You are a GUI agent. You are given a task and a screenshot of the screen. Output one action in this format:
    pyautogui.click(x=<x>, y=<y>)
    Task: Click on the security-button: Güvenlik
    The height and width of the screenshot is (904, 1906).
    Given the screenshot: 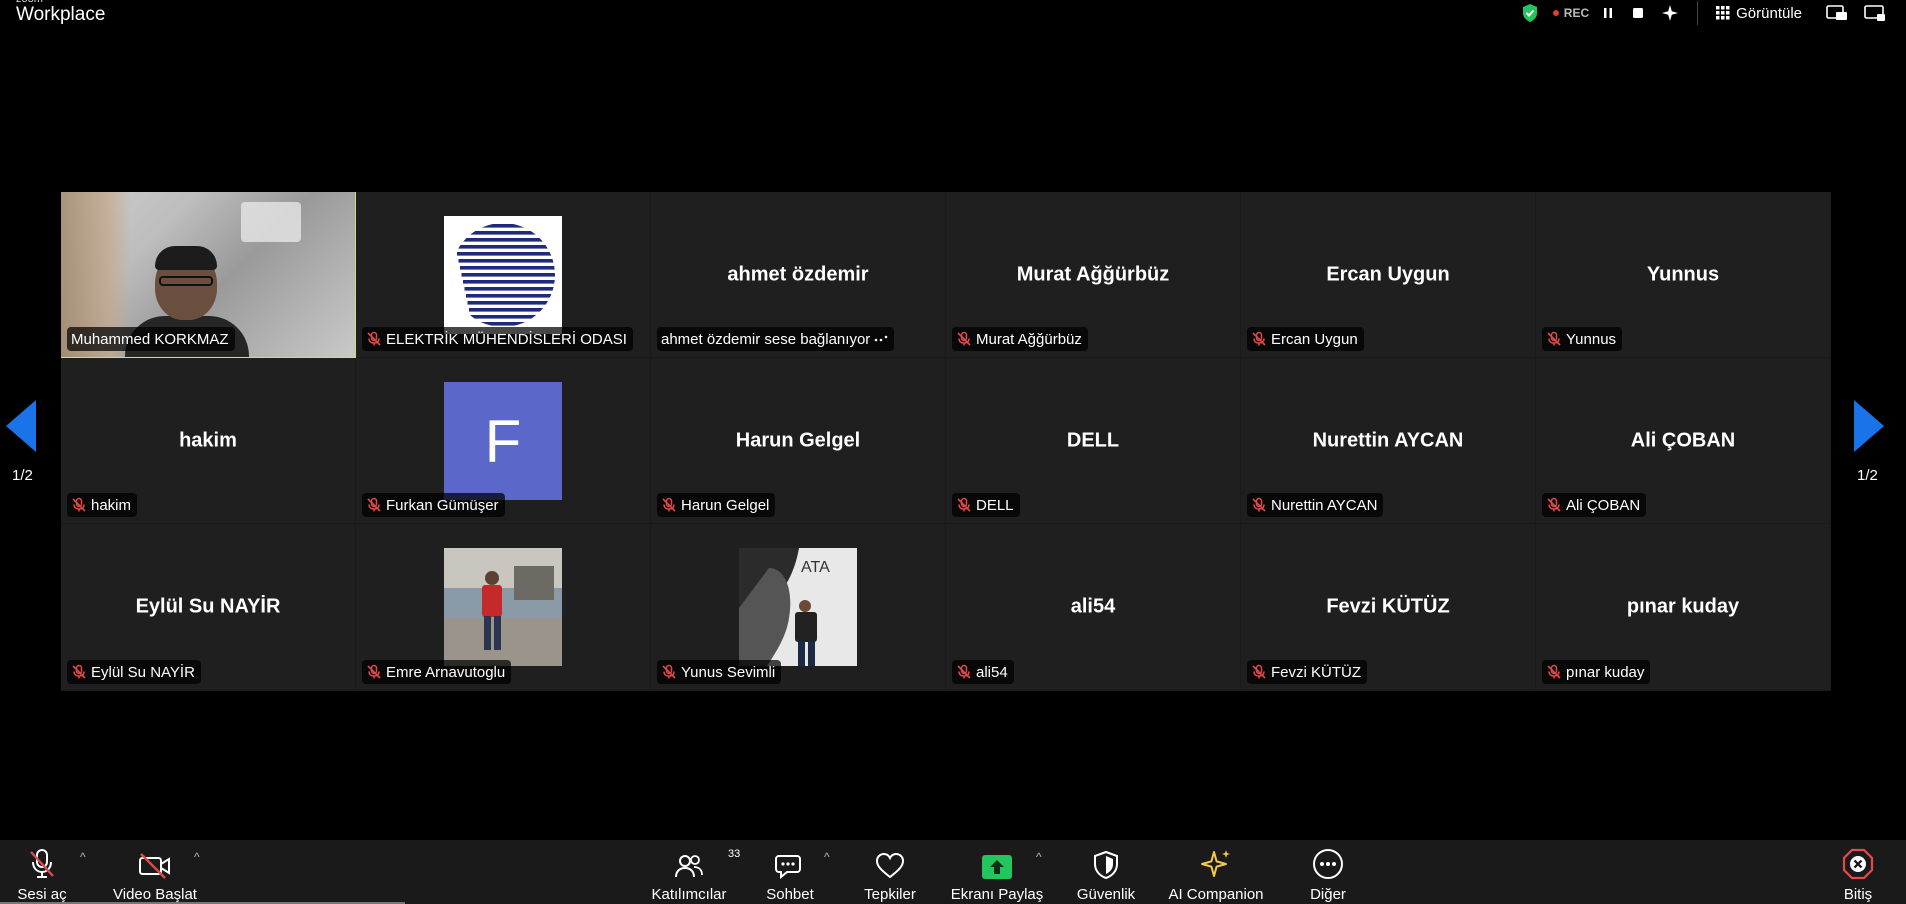 What is the action you would take?
    pyautogui.click(x=1106, y=872)
    